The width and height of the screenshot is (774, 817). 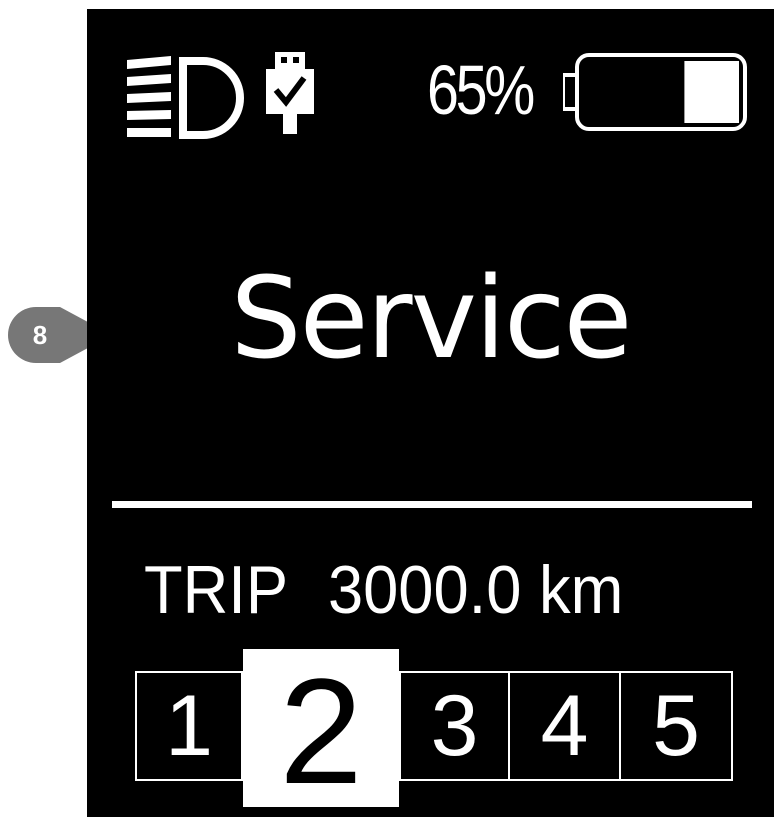 What do you see at coordinates (424, 590) in the screenshot?
I see `trip-value: 3000.0` at bounding box center [424, 590].